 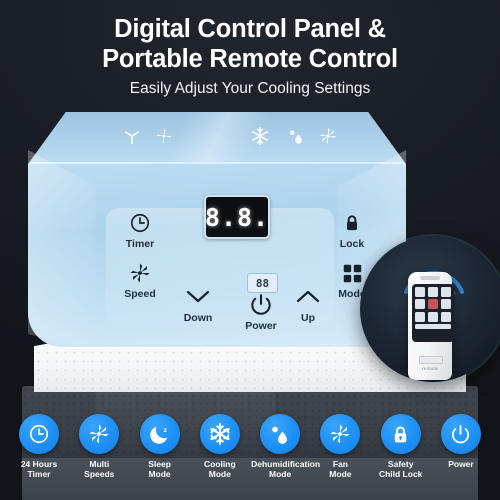 I want to click on indicator-water-drop-icon, so click(x=296, y=136).